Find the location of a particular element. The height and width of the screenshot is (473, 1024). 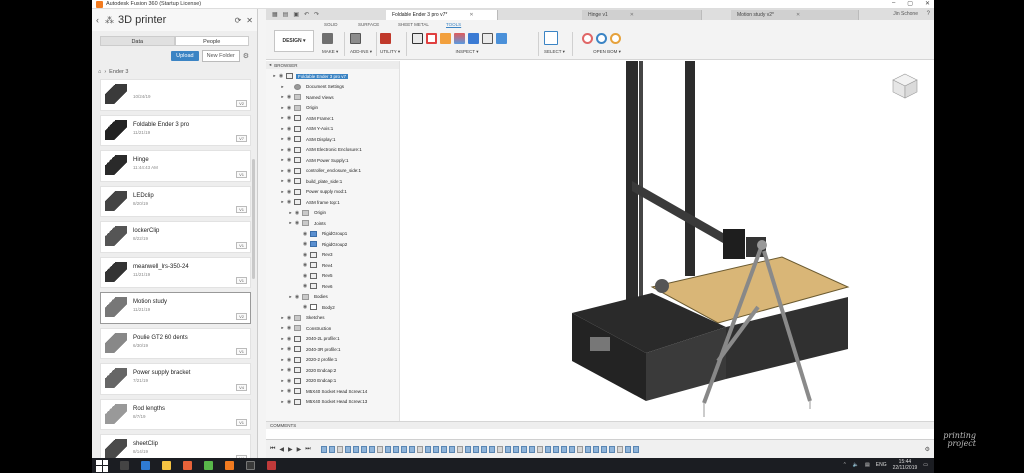

minimize-button: – is located at coordinates (893, 3).